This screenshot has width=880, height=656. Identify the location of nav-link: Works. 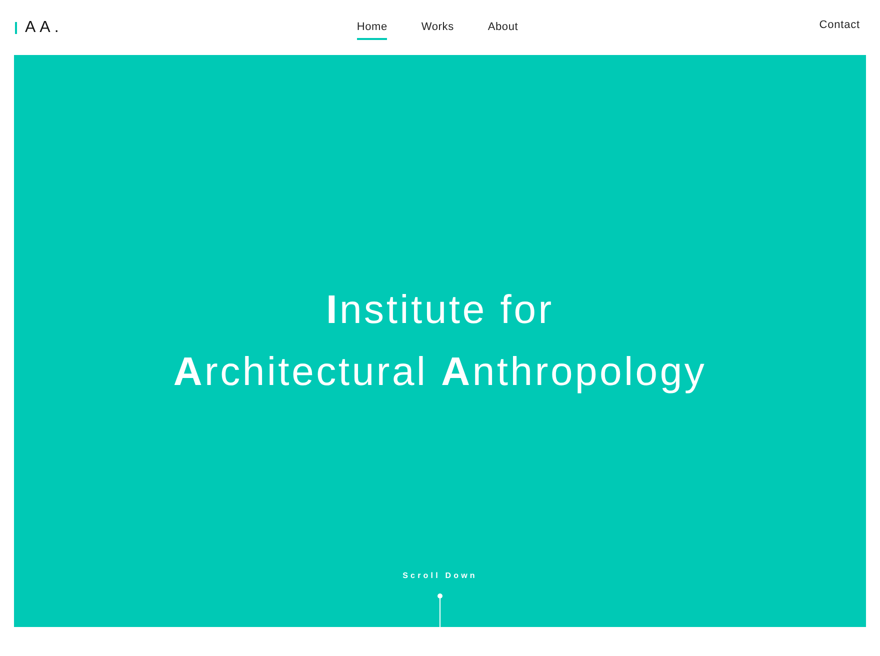
(437, 30).